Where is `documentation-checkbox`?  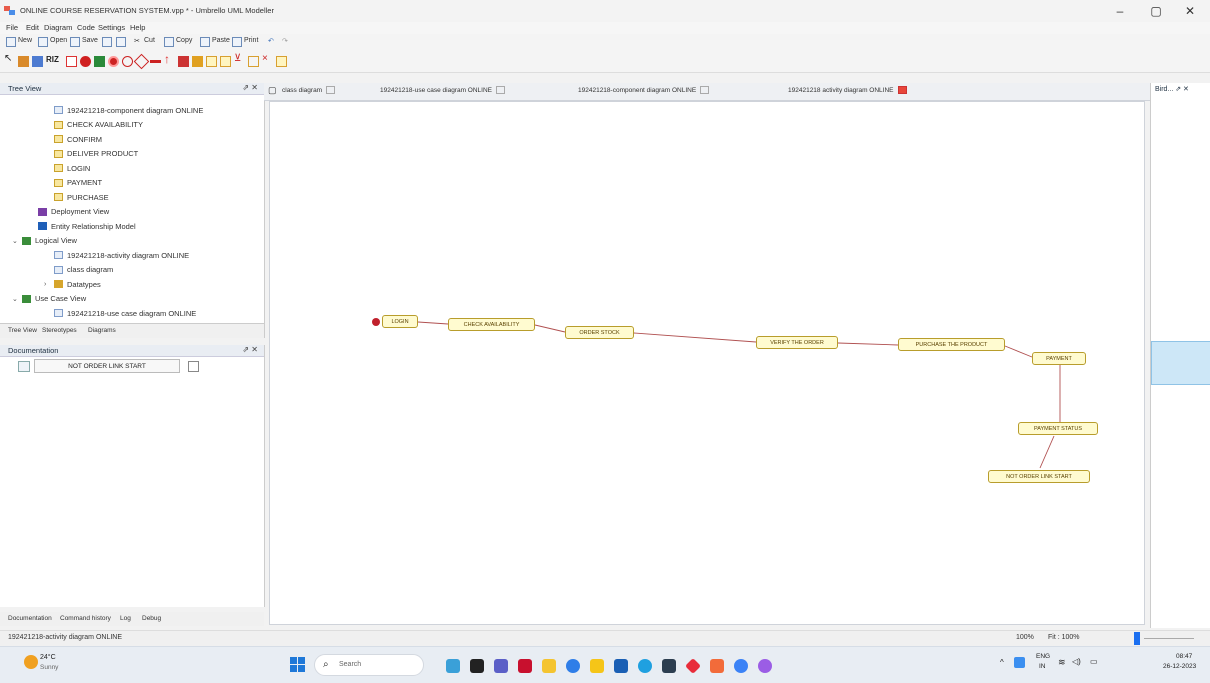
documentation-checkbox is located at coordinates (193, 366).